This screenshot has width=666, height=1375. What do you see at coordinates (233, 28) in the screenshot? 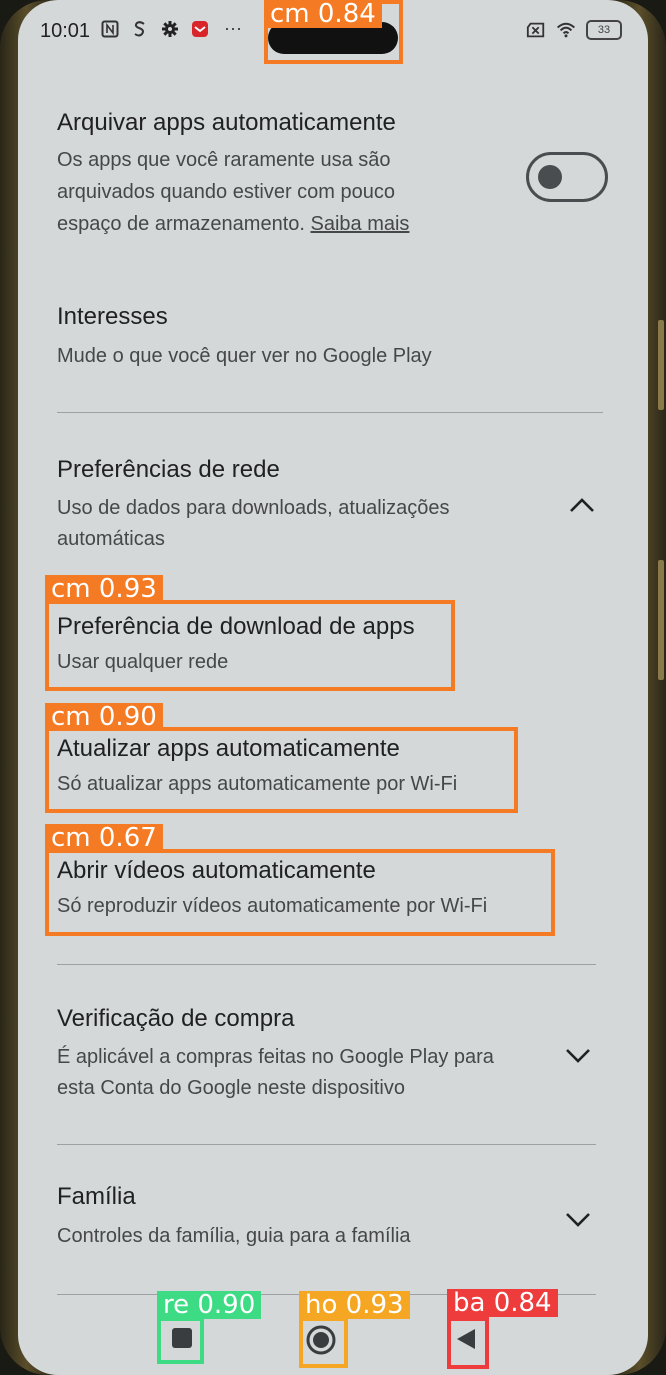
I see `more-notifications-icon: ···` at bounding box center [233, 28].